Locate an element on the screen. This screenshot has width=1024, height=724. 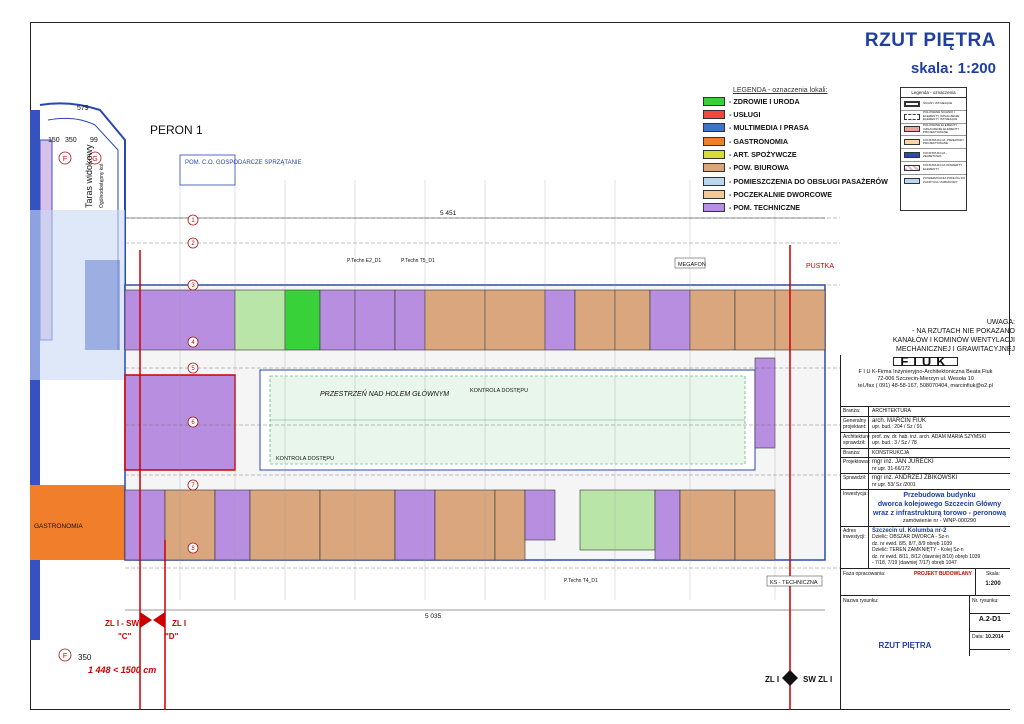
project-title-2: dworca kolejowego Szczecin Główny is located at coordinates (939, 504).